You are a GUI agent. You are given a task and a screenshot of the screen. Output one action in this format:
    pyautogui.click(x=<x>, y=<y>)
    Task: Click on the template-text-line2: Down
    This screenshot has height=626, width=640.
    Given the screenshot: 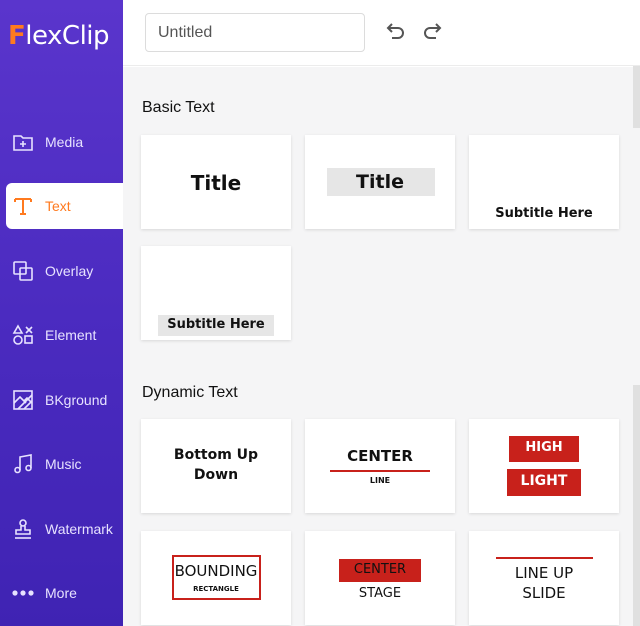 What is the action you would take?
    pyautogui.click(x=216, y=475)
    